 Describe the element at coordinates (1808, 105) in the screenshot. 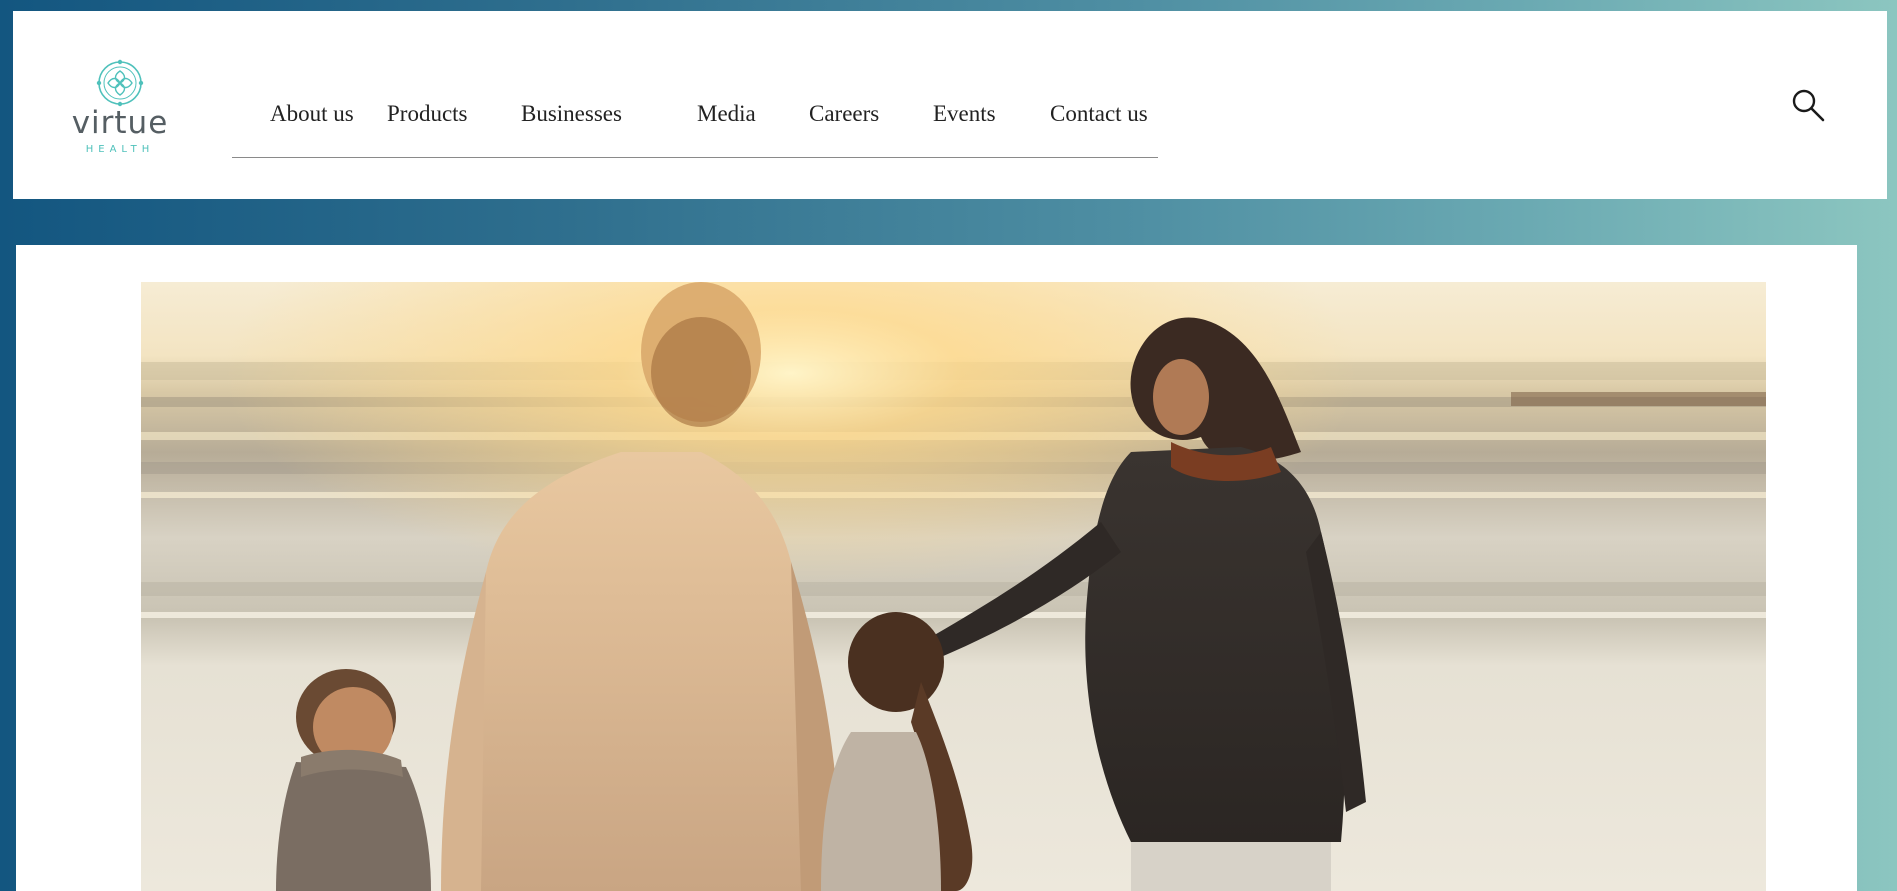

I see `search-icon` at that location.